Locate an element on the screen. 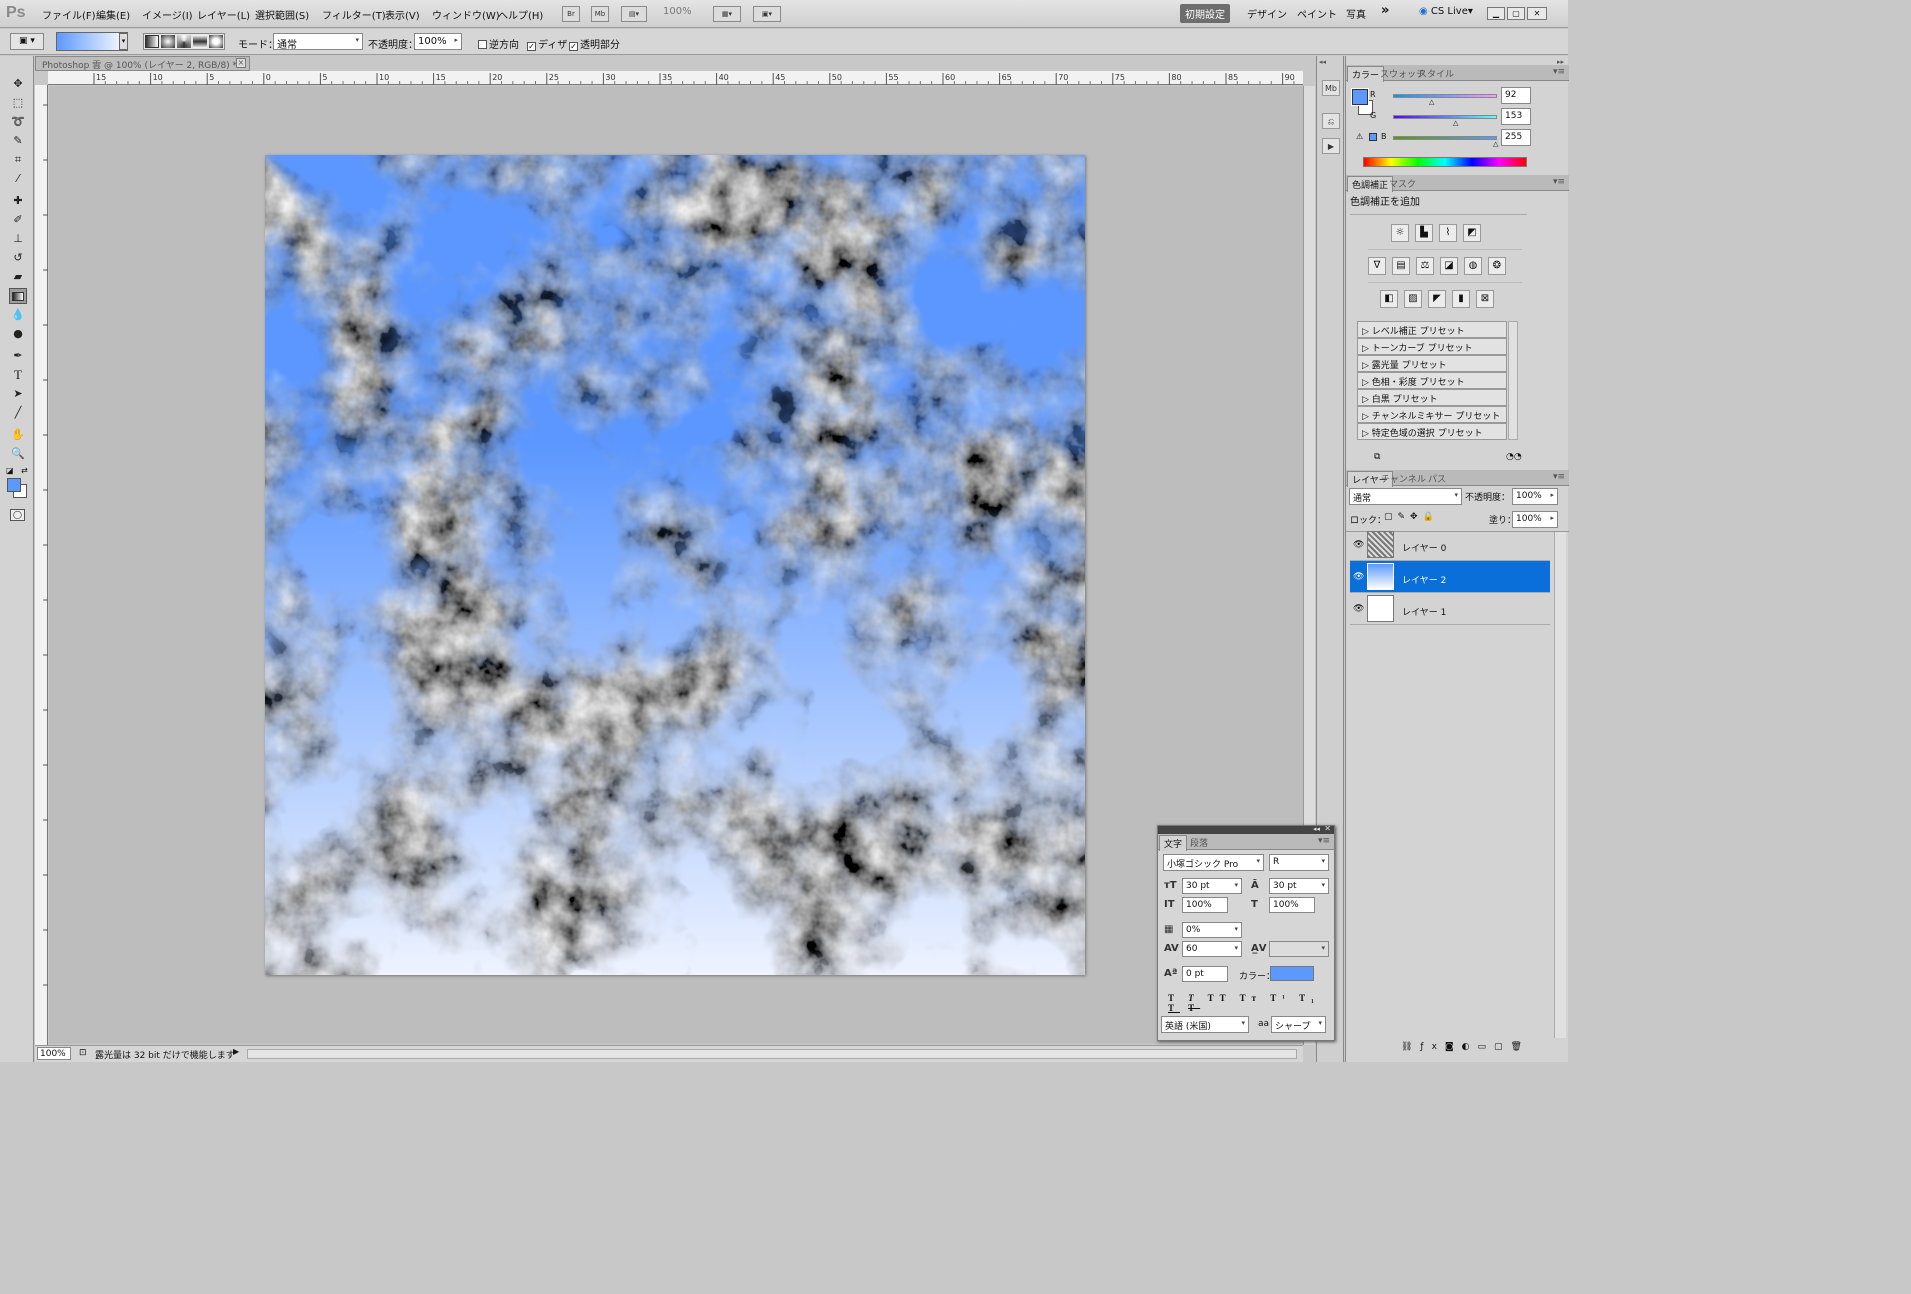  menu-edit: 編集(E) is located at coordinates (113, 14).